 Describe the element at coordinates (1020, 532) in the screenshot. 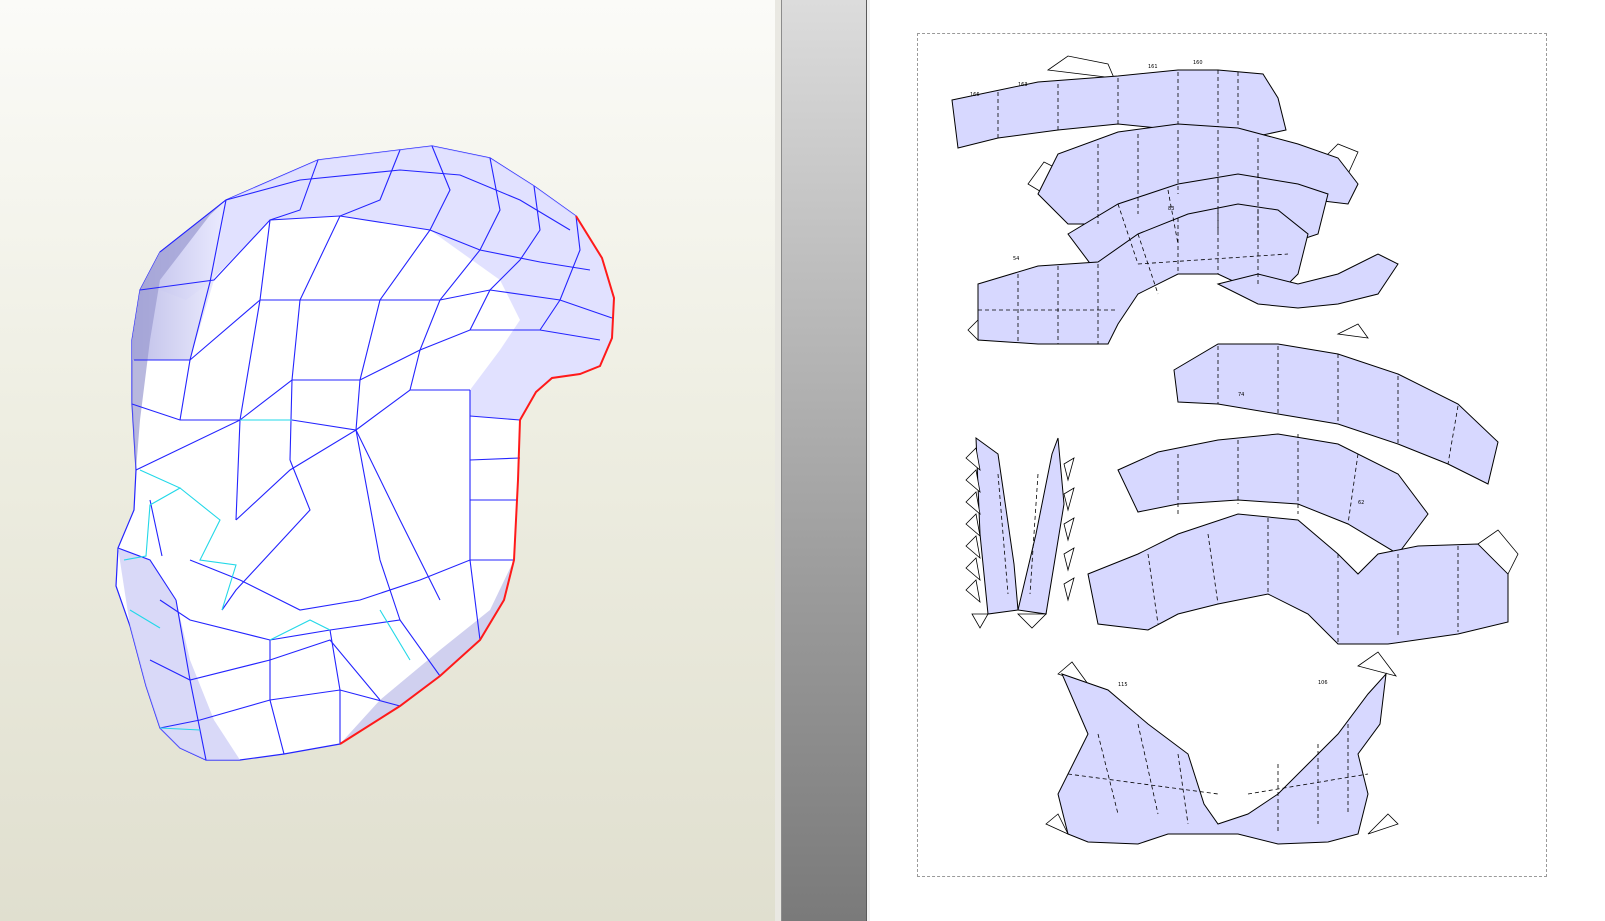

I see `spike-part` at that location.